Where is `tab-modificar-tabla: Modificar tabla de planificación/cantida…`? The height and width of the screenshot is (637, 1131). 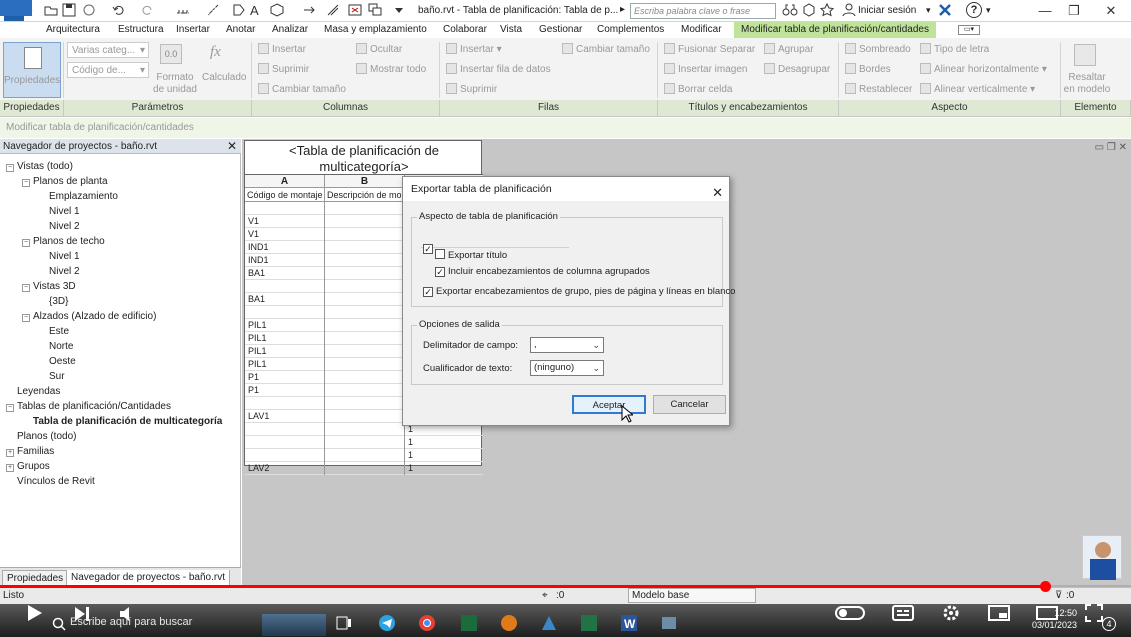 tab-modificar-tabla: Modificar tabla de planificación/cantida… is located at coordinates (835, 30).